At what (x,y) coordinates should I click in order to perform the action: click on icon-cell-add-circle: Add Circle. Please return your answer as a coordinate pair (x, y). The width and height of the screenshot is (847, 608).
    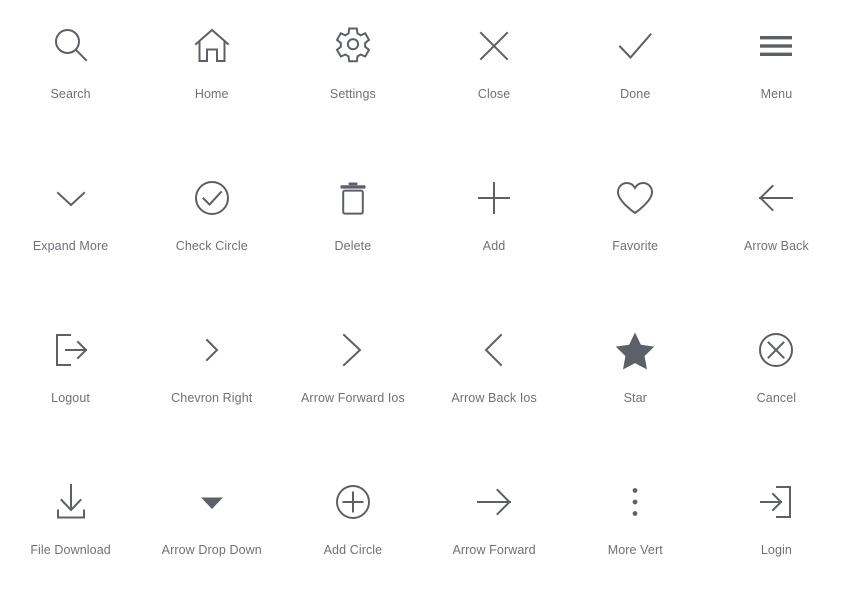
    Looking at the image, I should click on (352, 532).